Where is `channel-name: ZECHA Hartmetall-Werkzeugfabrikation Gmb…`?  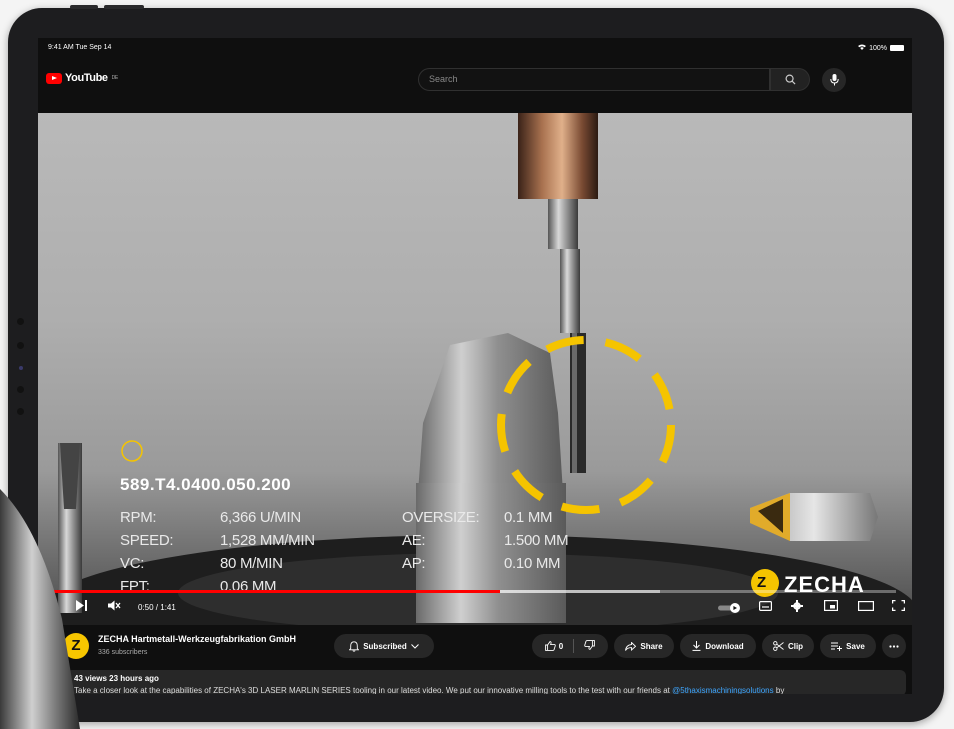 channel-name: ZECHA Hartmetall-Werkzeugfabrikation Gmb… is located at coordinates (197, 639).